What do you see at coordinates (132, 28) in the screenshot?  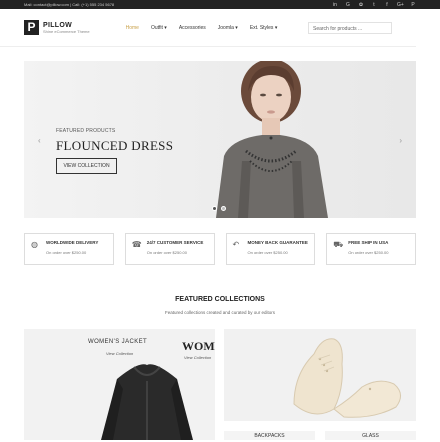 I see `nav-item-home: Home` at bounding box center [132, 28].